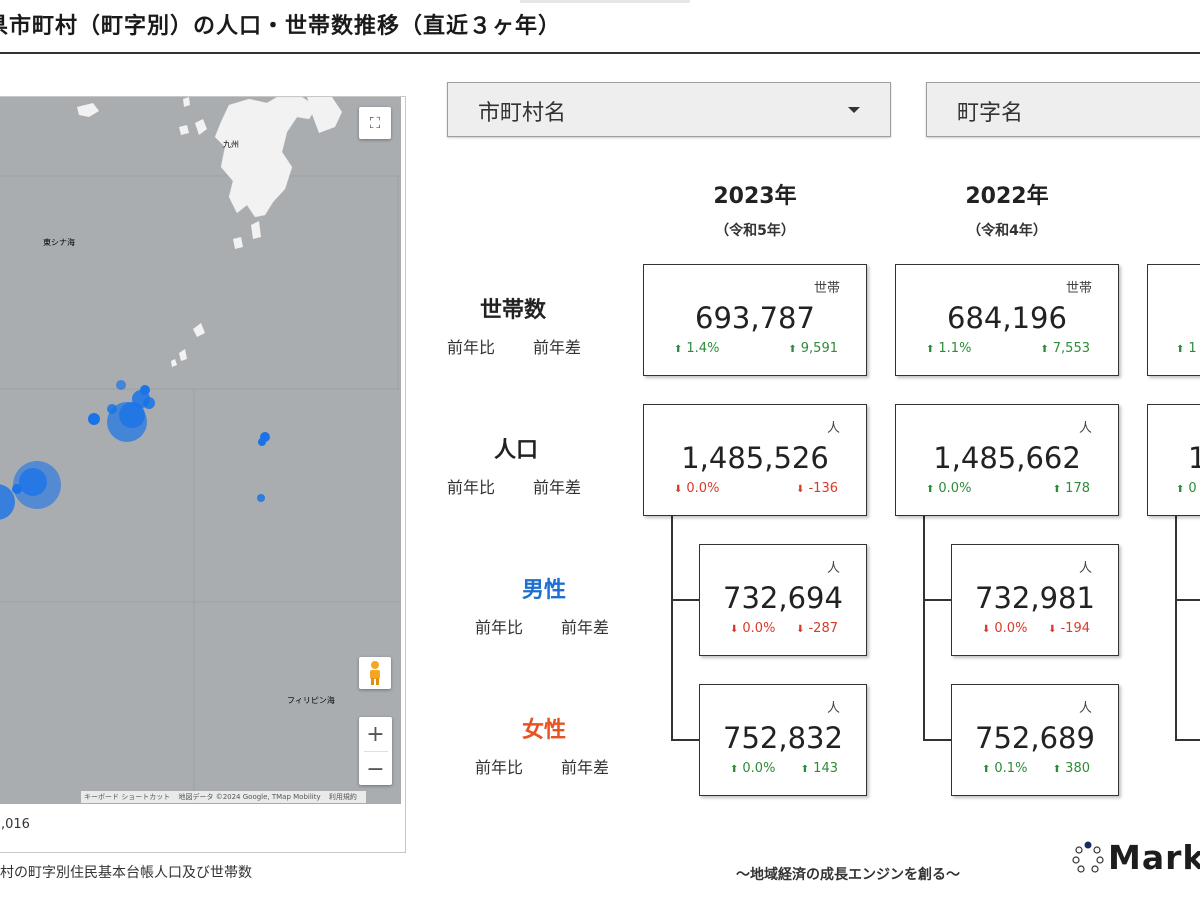  I want to click on plus-icon: +, so click(375, 734).